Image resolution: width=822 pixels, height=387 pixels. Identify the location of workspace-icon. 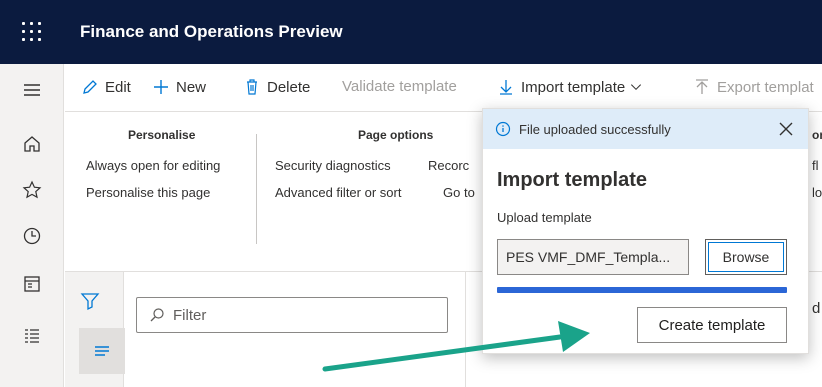
(32, 284).